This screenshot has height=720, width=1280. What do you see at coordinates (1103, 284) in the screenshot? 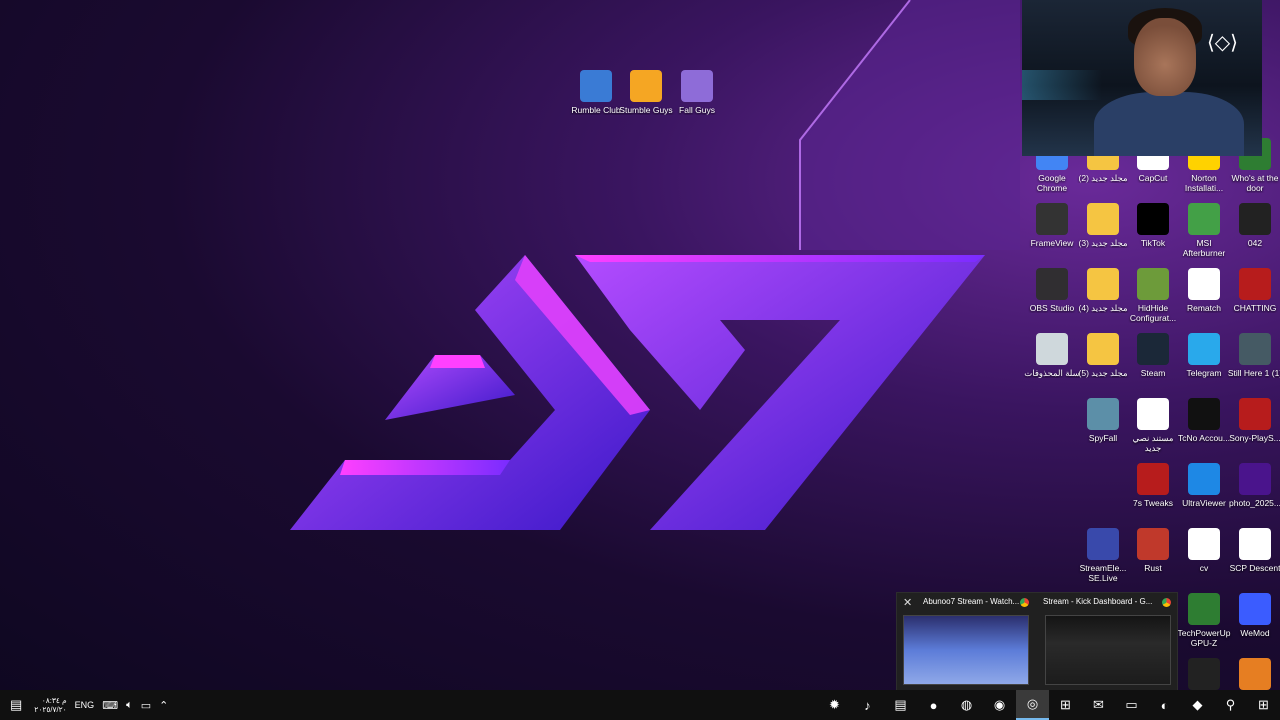
I see `zip-folder-icon` at bounding box center [1103, 284].